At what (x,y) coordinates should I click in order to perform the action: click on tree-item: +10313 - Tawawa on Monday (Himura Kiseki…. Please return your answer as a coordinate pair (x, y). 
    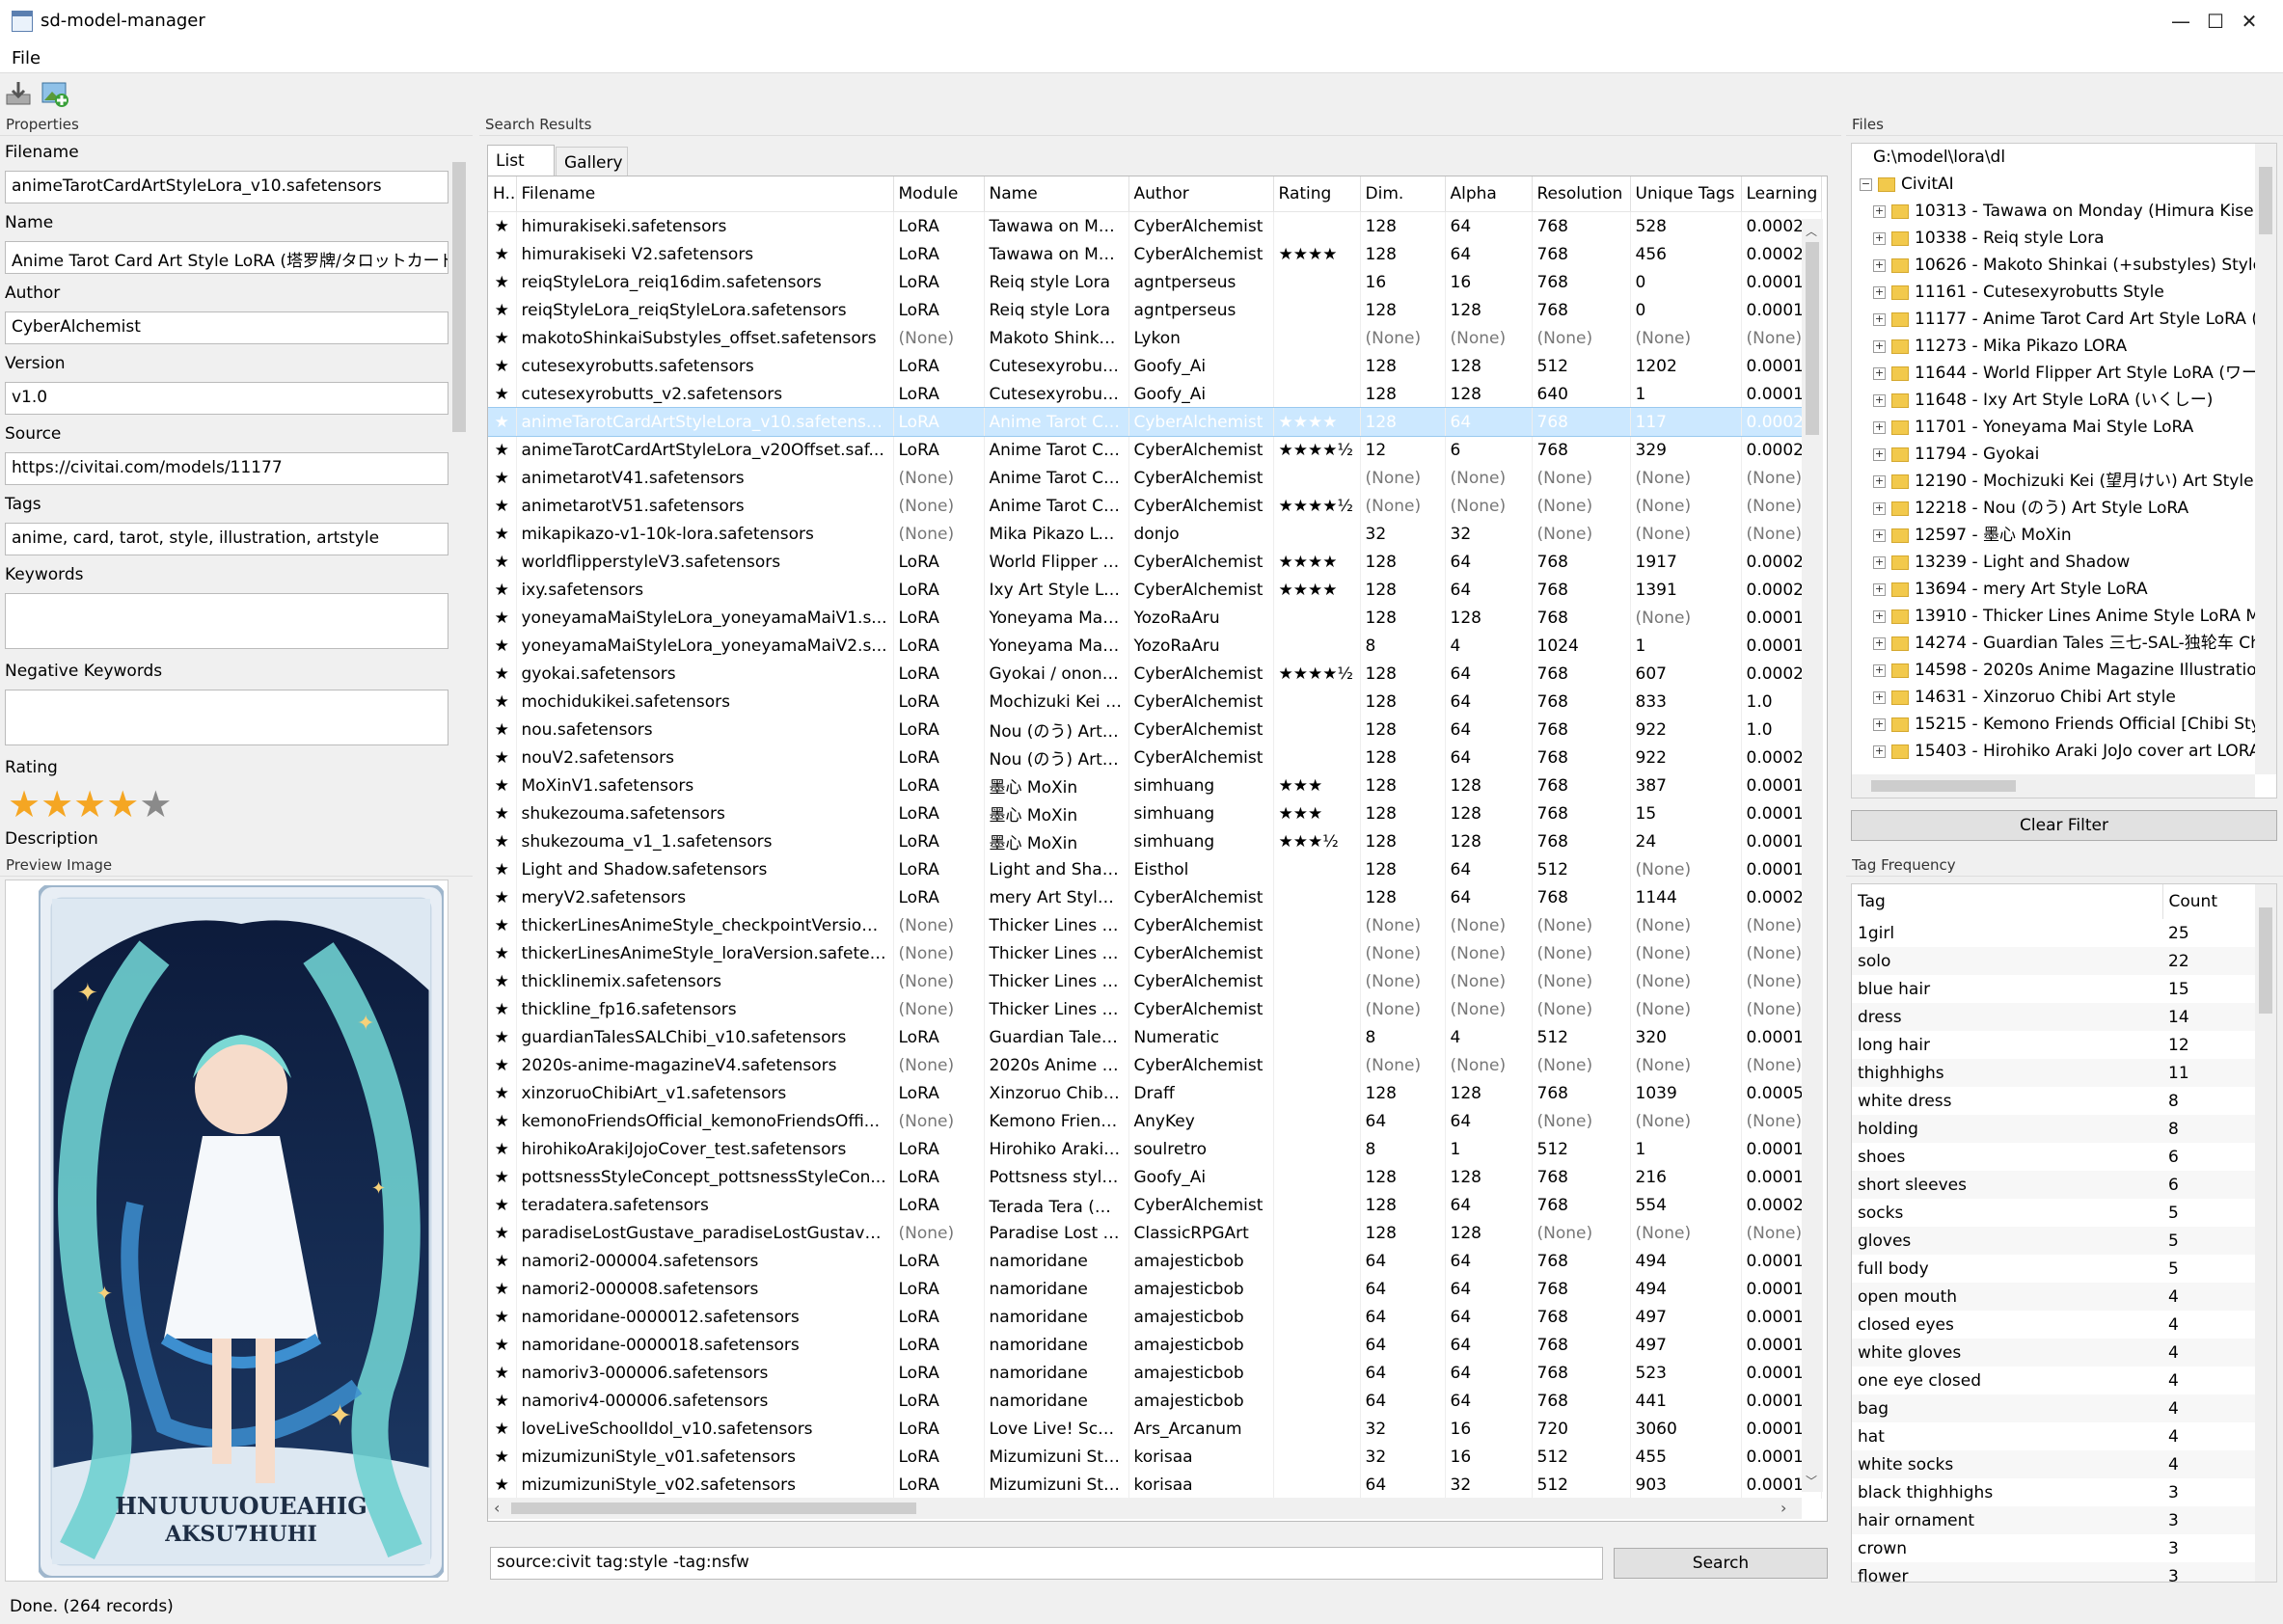
    Looking at the image, I should click on (2064, 211).